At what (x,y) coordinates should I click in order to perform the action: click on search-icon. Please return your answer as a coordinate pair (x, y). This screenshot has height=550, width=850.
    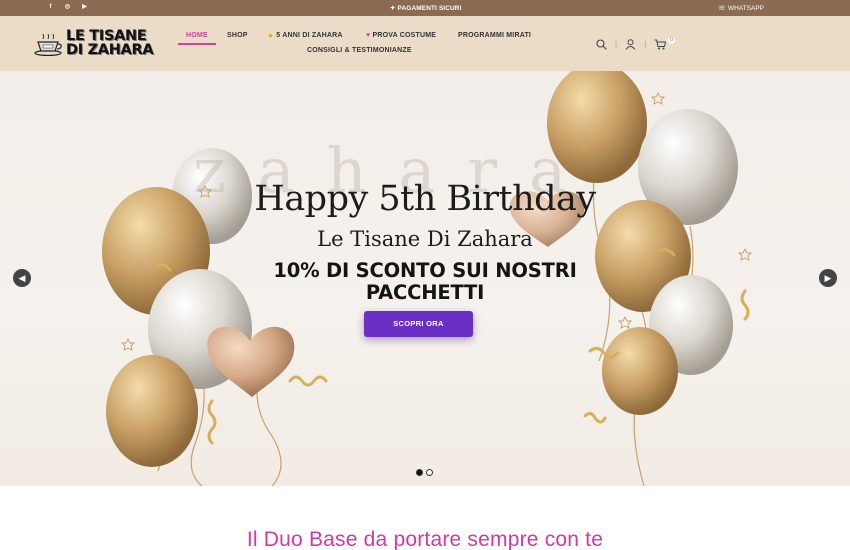
    Looking at the image, I should click on (601, 44).